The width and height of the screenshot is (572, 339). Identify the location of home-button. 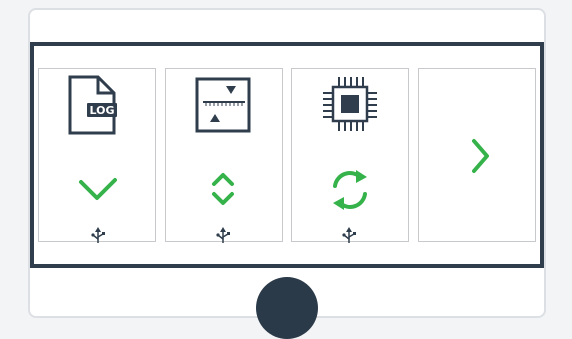
(287, 308).